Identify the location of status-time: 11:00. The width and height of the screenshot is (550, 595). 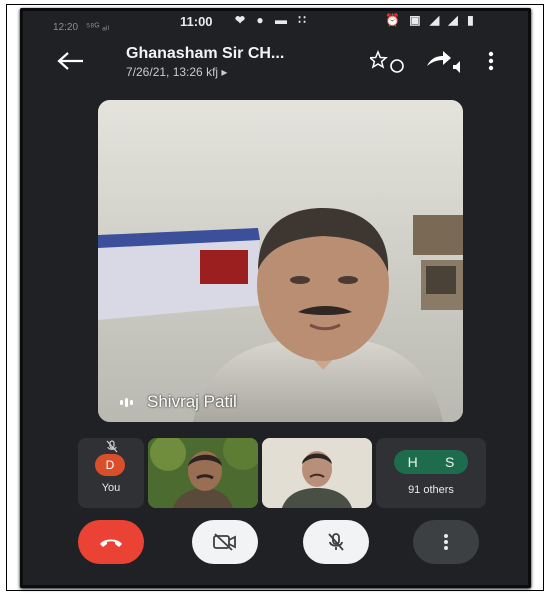
(196, 21).